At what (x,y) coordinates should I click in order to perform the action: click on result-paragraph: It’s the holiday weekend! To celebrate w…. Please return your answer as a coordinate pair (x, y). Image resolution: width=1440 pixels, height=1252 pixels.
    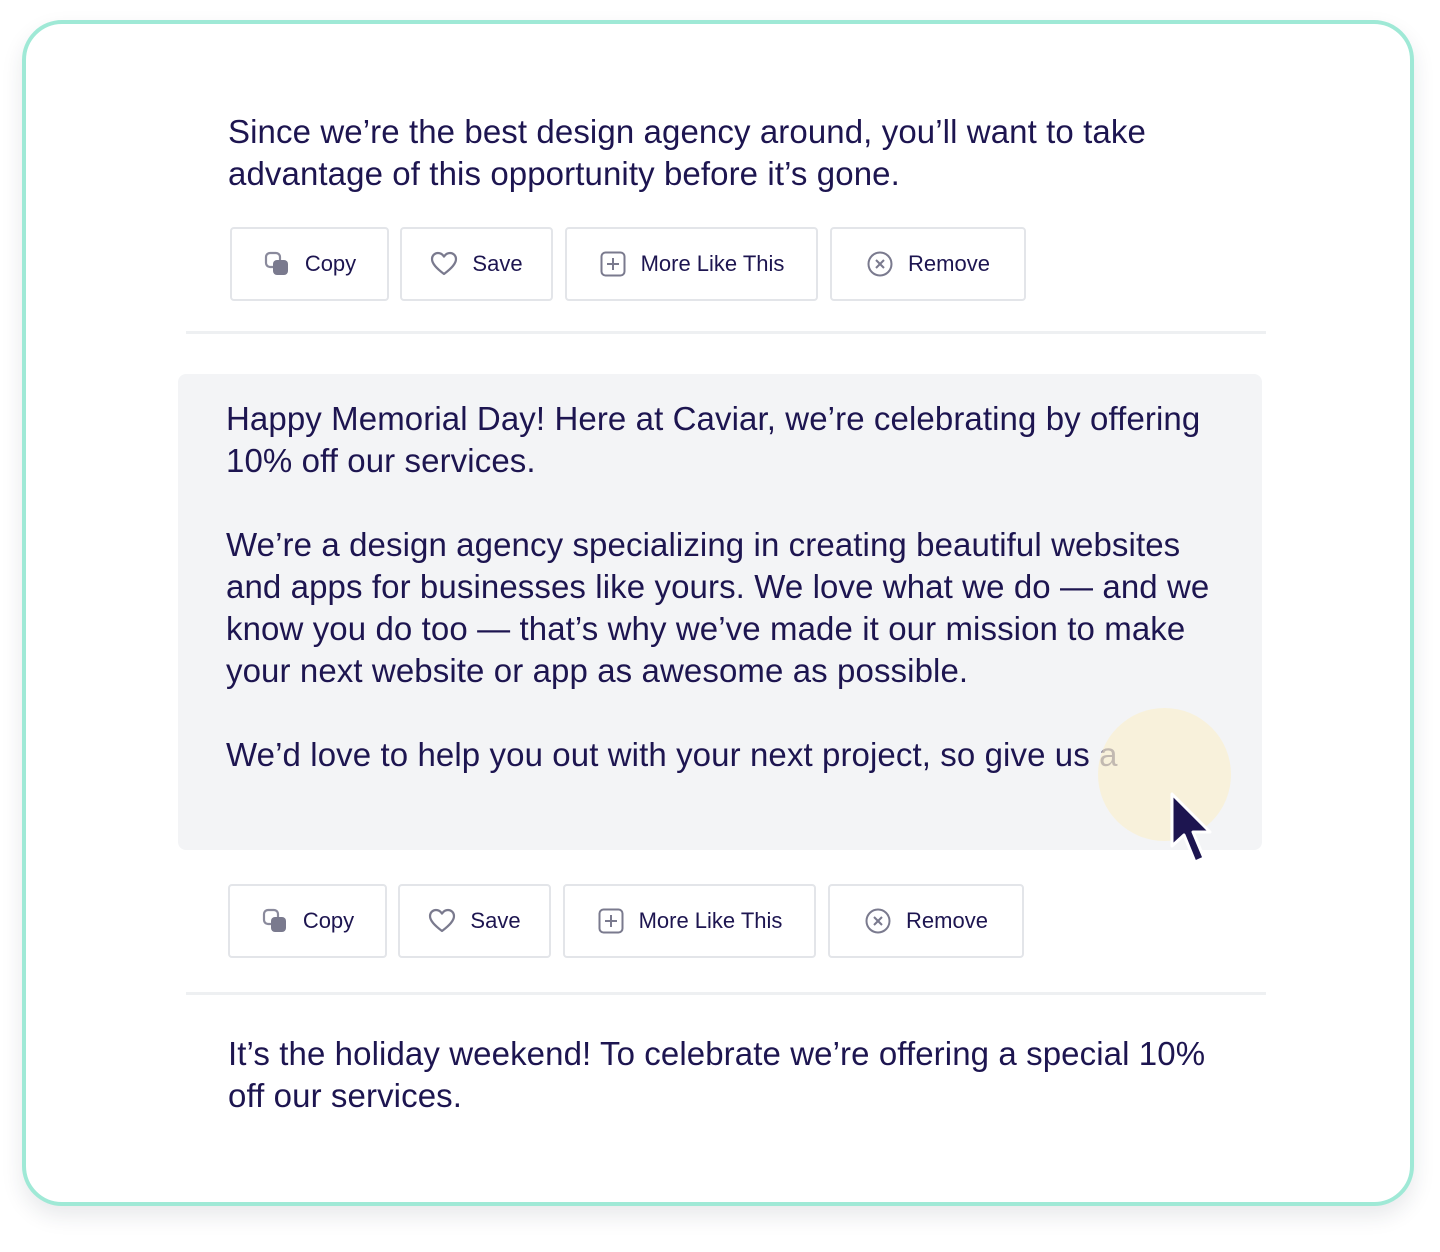
    Looking at the image, I should click on (717, 1074).